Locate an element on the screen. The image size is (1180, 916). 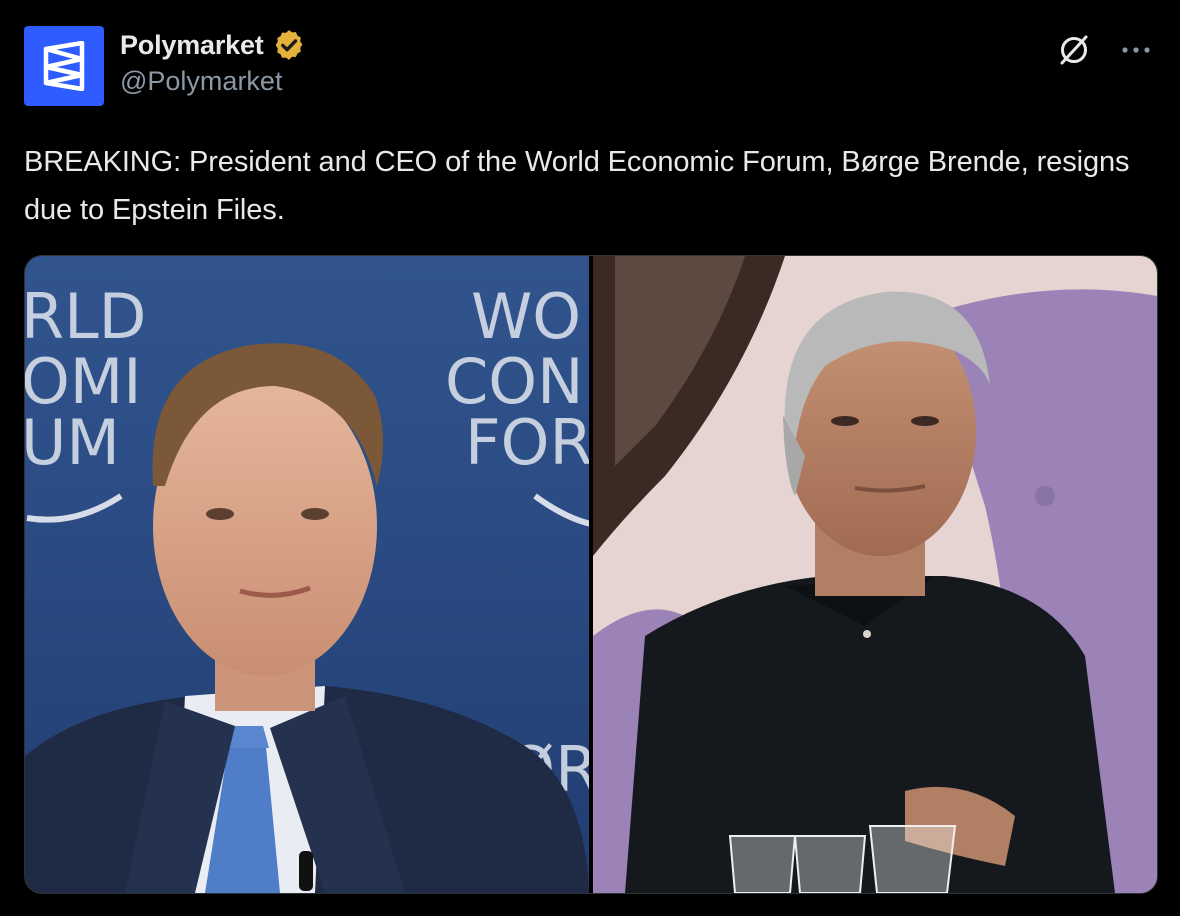
backdrop-text-6: FOR is located at coordinates (529, 442).